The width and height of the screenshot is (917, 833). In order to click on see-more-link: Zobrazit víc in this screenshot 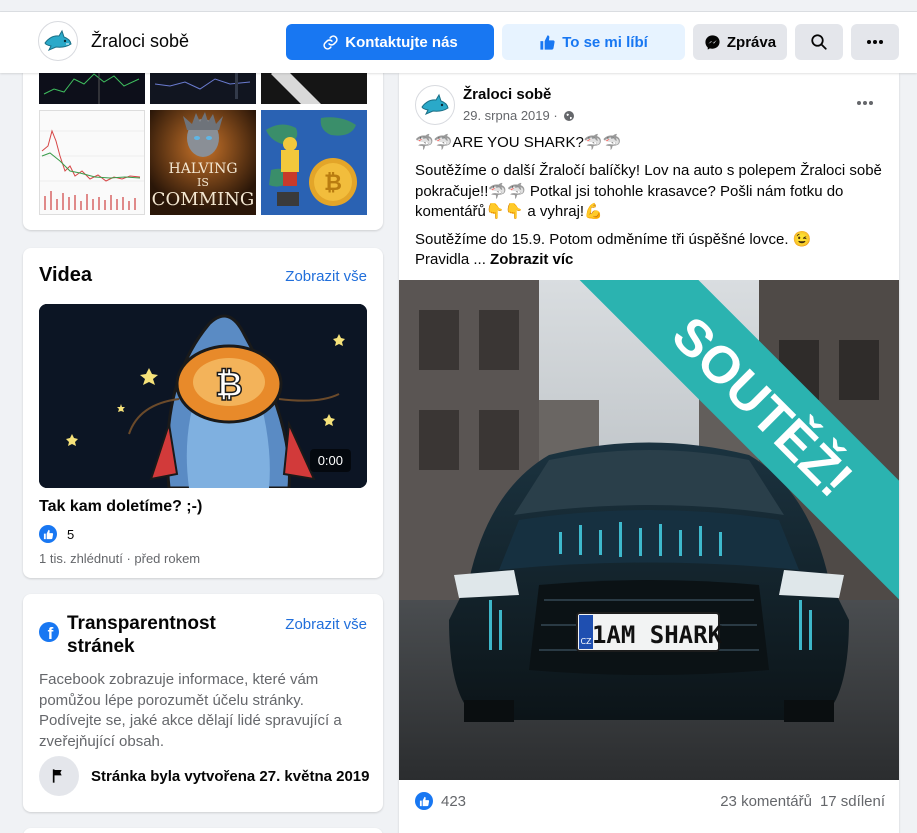, I will do `click(531, 259)`.